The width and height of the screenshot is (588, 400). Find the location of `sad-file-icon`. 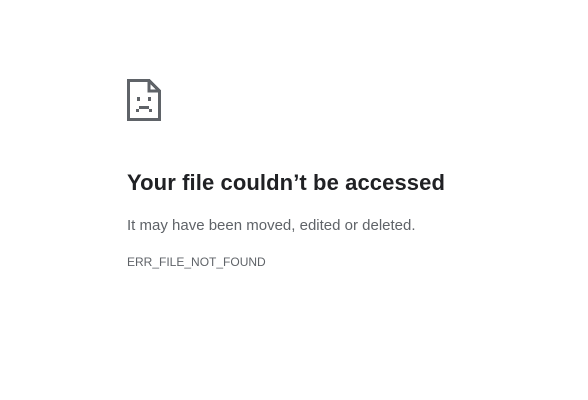

sad-file-icon is located at coordinates (144, 100).